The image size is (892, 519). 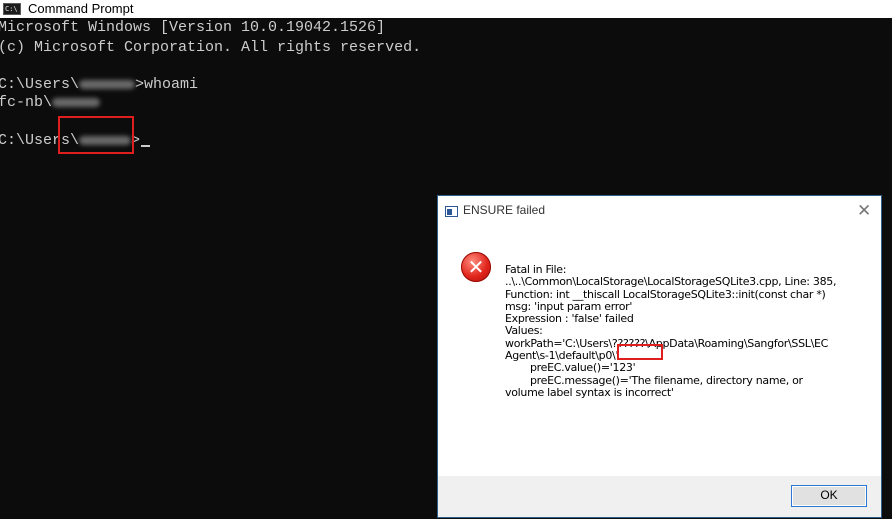 What do you see at coordinates (589, 392) in the screenshot?
I see `message-line: volume label syntax is incorrect'` at bounding box center [589, 392].